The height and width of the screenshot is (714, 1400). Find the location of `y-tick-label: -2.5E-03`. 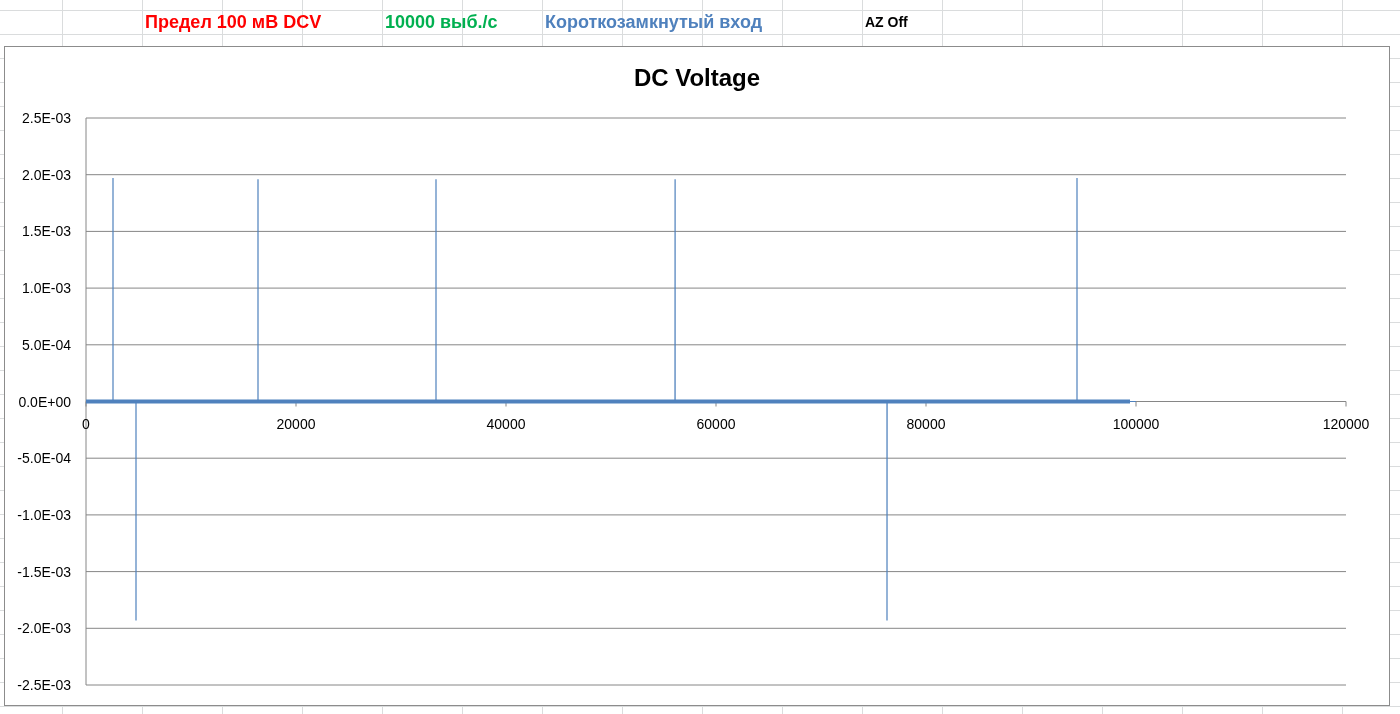

y-tick-label: -2.5E-03 is located at coordinates (44, 685).